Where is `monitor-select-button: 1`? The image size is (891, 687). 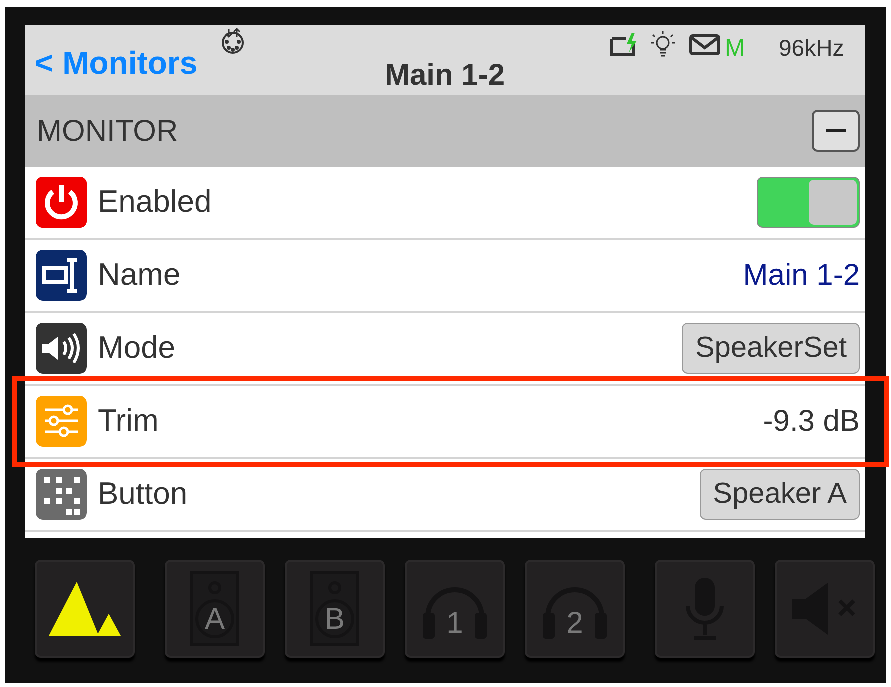 monitor-select-button: 1 is located at coordinates (455, 609).